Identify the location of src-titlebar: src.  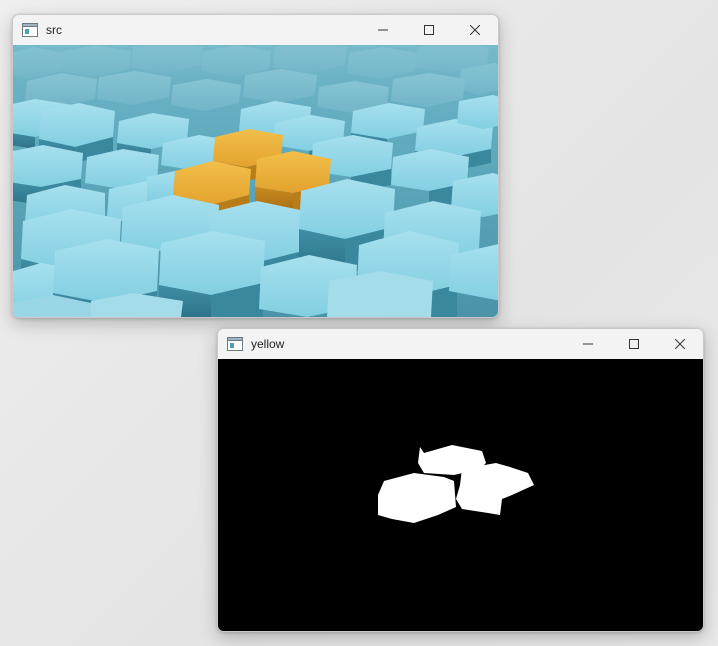
(255, 30).